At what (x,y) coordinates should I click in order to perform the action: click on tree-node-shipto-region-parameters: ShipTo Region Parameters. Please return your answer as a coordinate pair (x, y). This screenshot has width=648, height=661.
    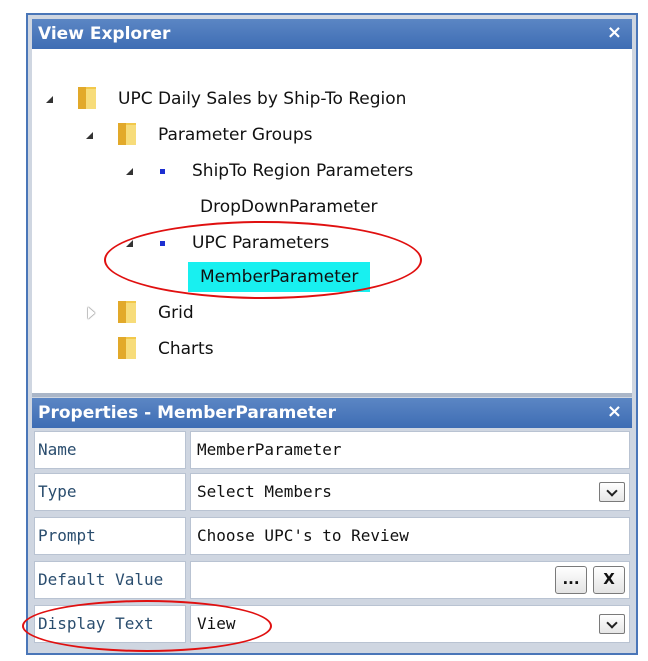
    Looking at the image, I should click on (302, 171).